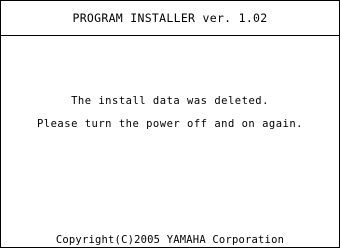 The image size is (340, 248). Describe the element at coordinates (170, 101) in the screenshot. I see `status-message-line-1: The install data was deleted.` at that location.